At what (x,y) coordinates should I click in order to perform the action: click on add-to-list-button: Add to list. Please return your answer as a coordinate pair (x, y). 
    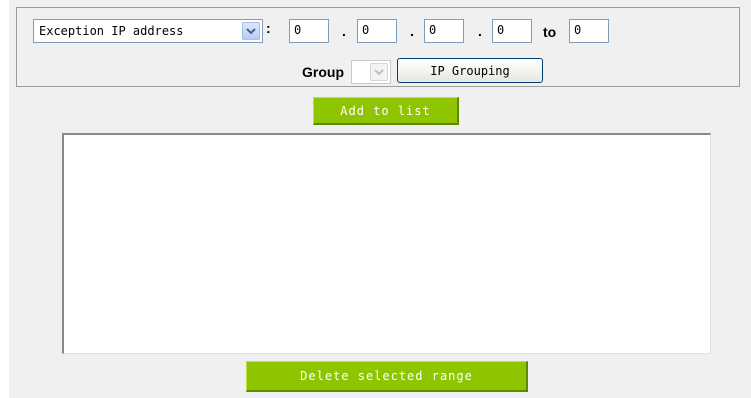
    Looking at the image, I should click on (386, 111).